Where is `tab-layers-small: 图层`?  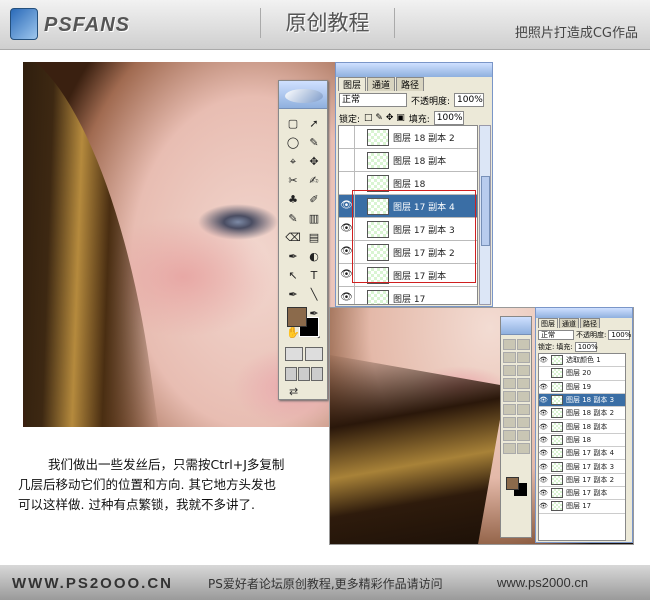 tab-layers-small: 图层 is located at coordinates (548, 323).